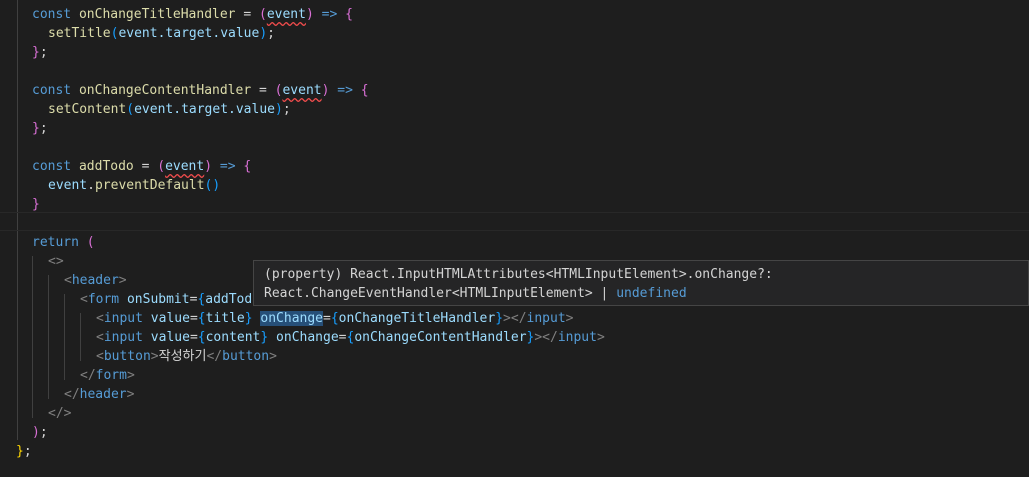 Image resolution: width=1029 pixels, height=477 pixels. What do you see at coordinates (63, 242) in the screenshot?
I see `code-line: return (` at bounding box center [63, 242].